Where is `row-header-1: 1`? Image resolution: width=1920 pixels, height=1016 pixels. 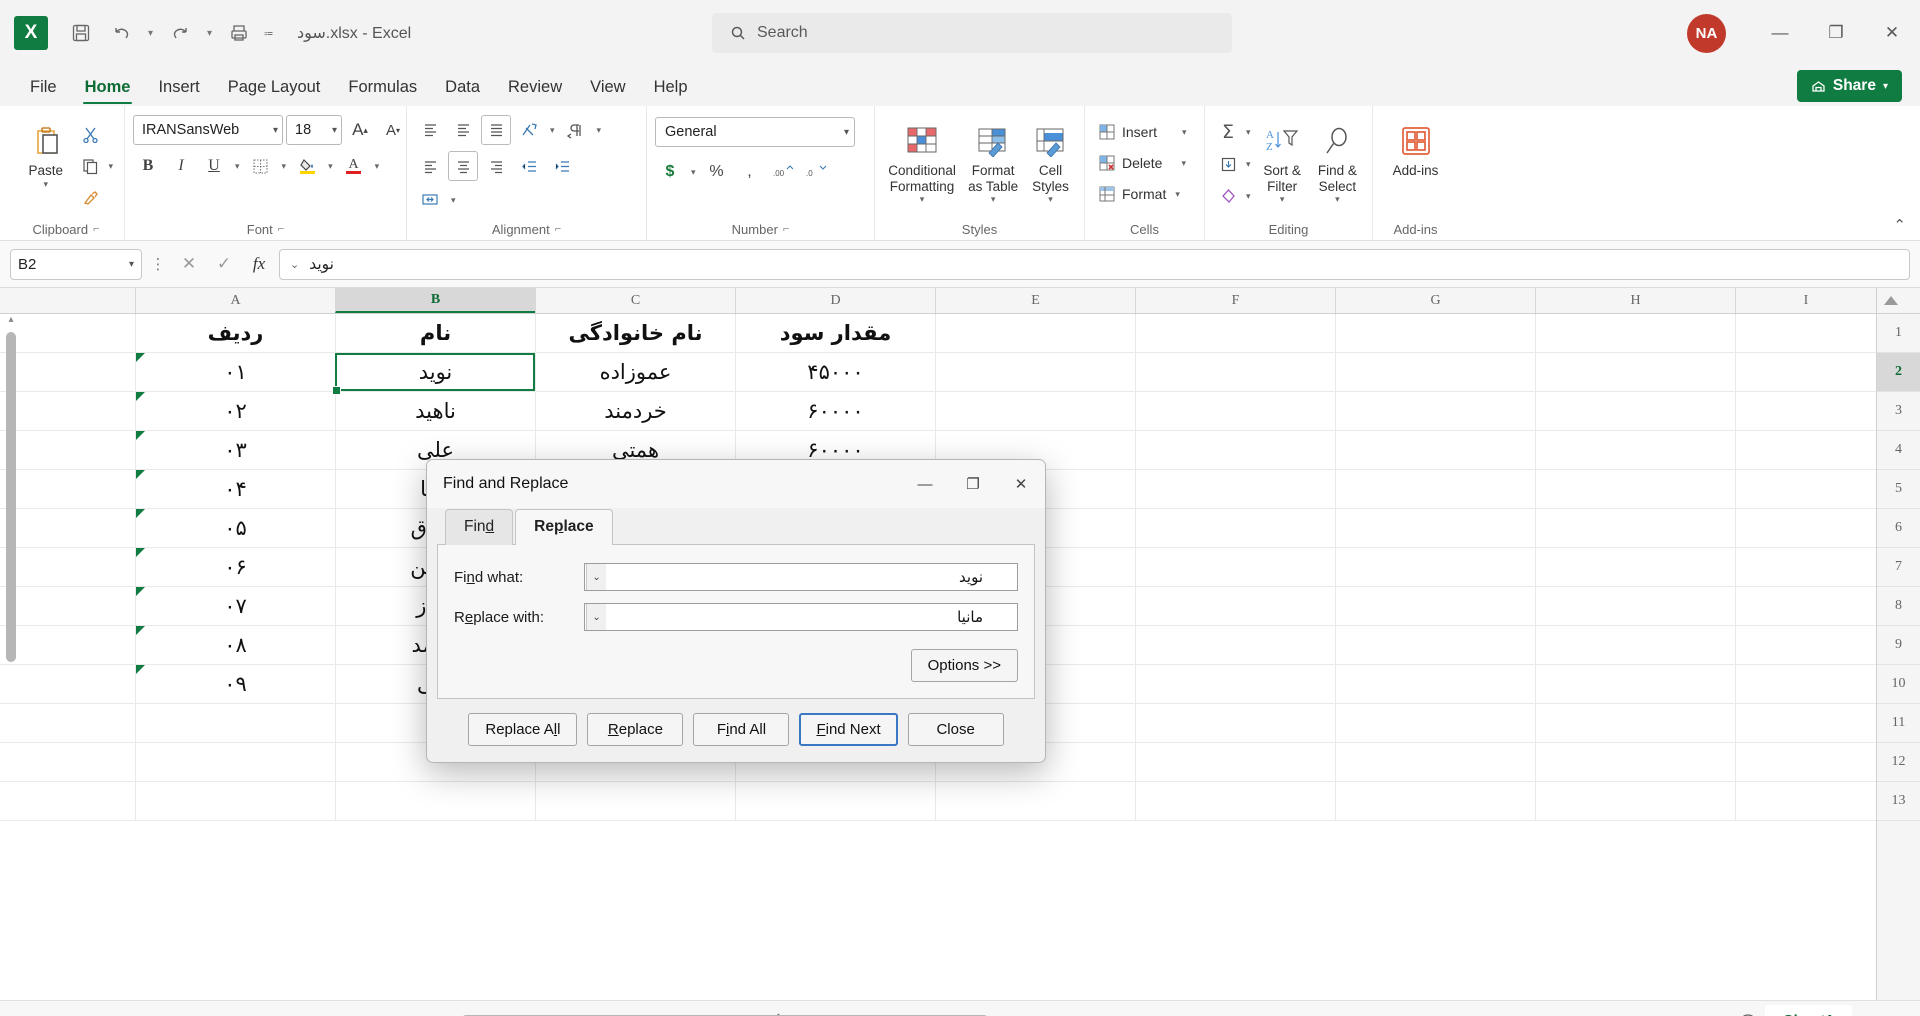 row-header-1: 1 is located at coordinates (1898, 333).